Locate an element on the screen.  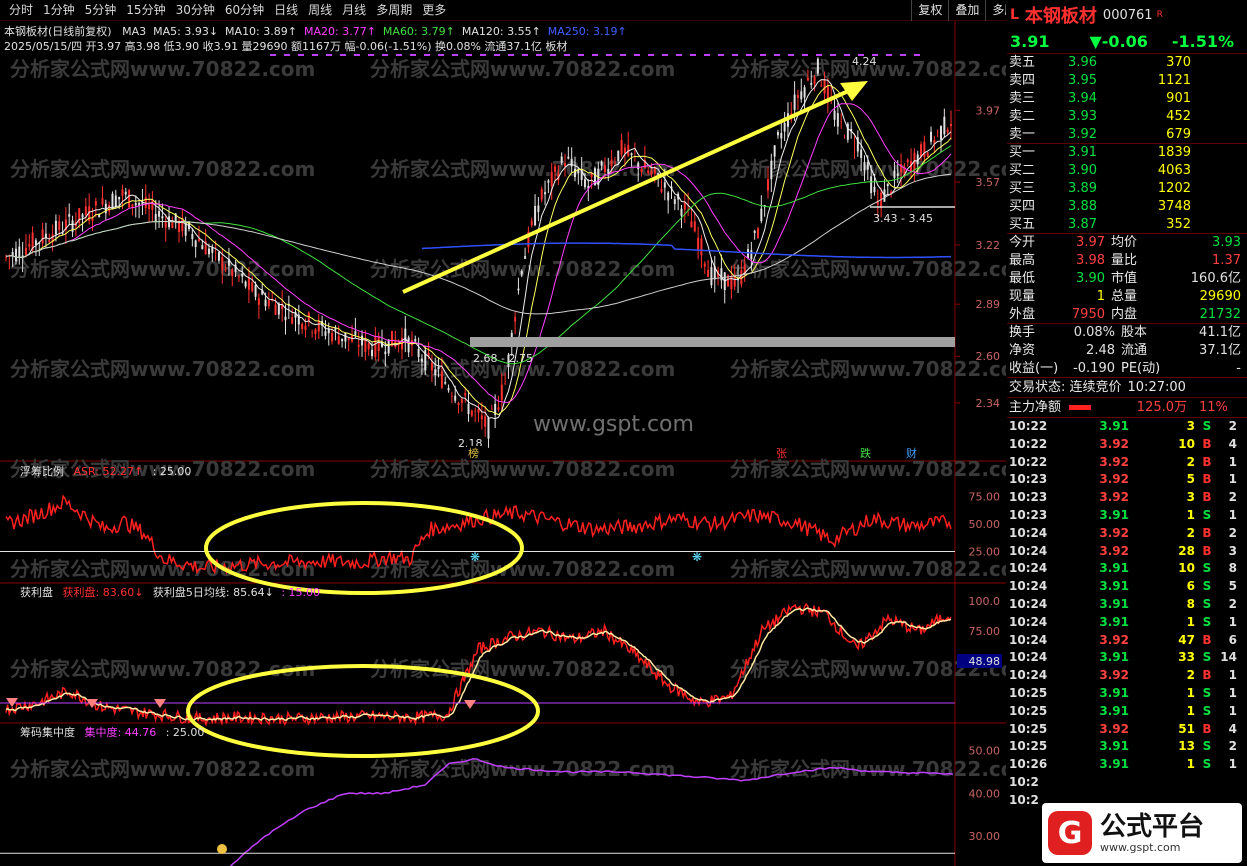
stat-label: 今开 is located at coordinates (1022, 242).